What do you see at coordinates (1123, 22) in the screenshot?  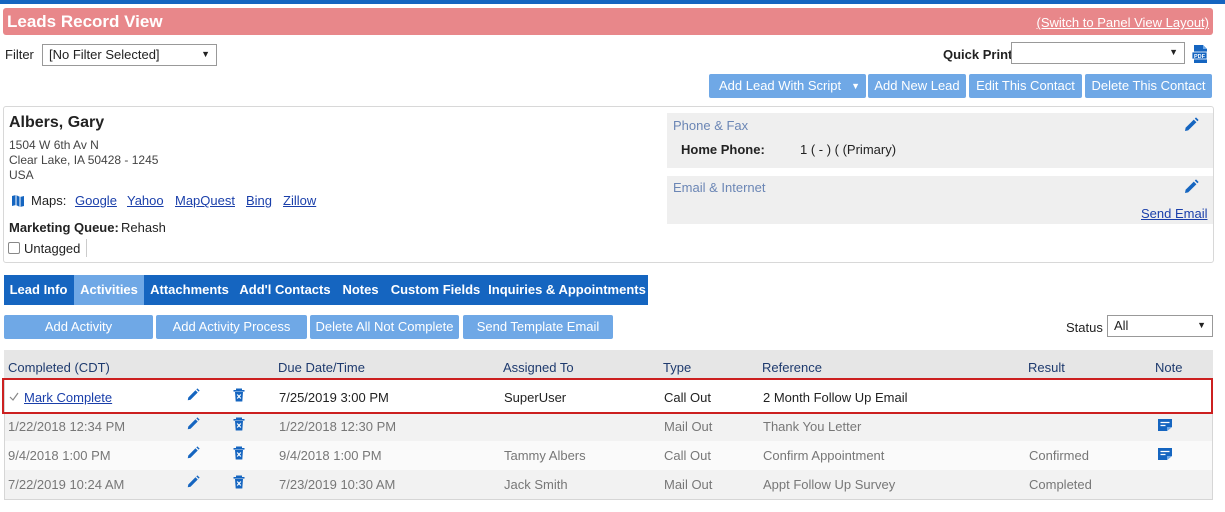 I see `switch-layout-link: (Switch to Panel View Layout)` at bounding box center [1123, 22].